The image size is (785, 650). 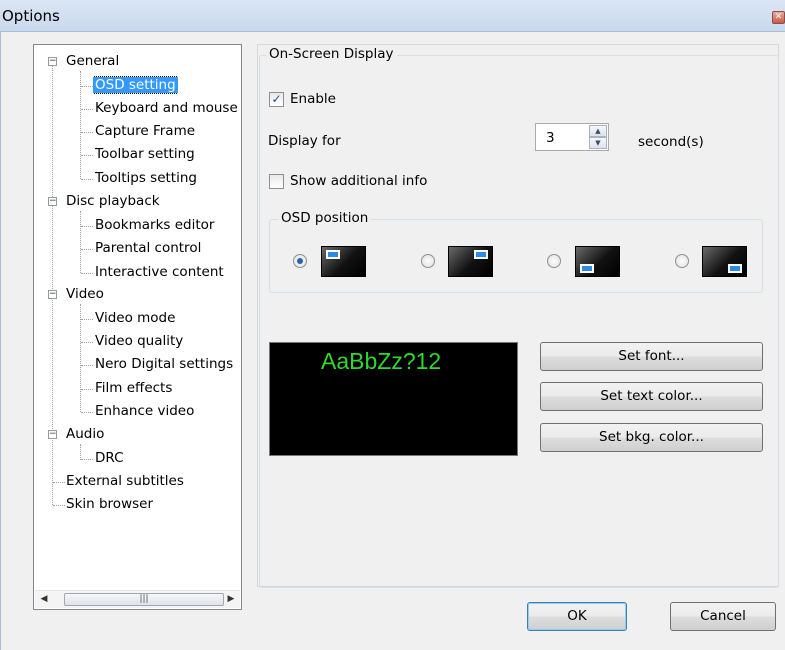 I want to click on tree-item-film-effects: Film effects, so click(x=133, y=388).